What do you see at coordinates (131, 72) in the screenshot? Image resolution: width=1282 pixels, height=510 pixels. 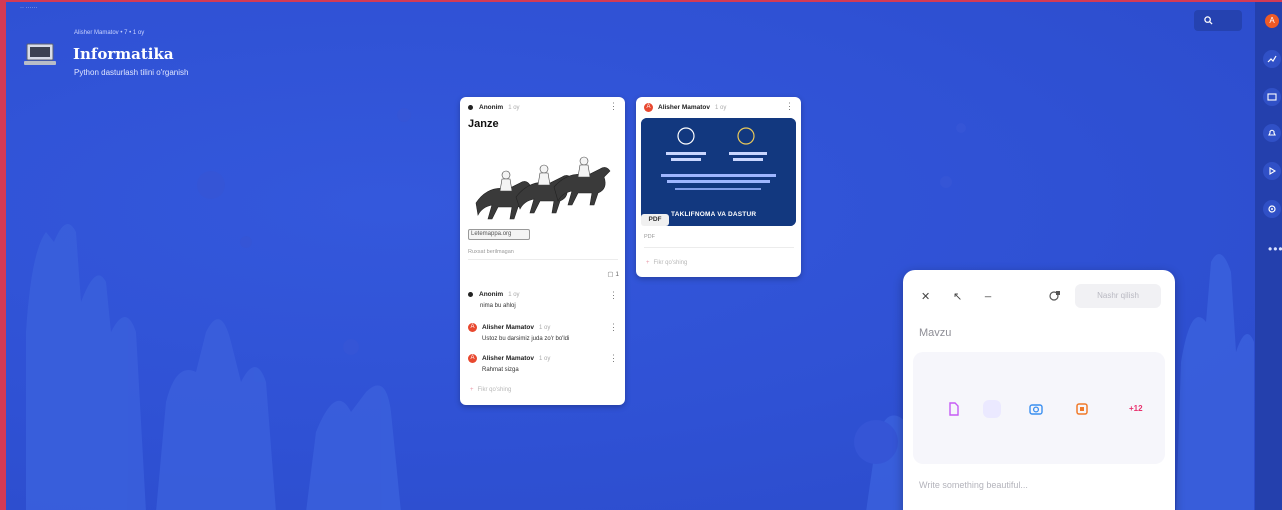 I see `page-subtitle: Python dasturlash tilini o'rganish` at bounding box center [131, 72].